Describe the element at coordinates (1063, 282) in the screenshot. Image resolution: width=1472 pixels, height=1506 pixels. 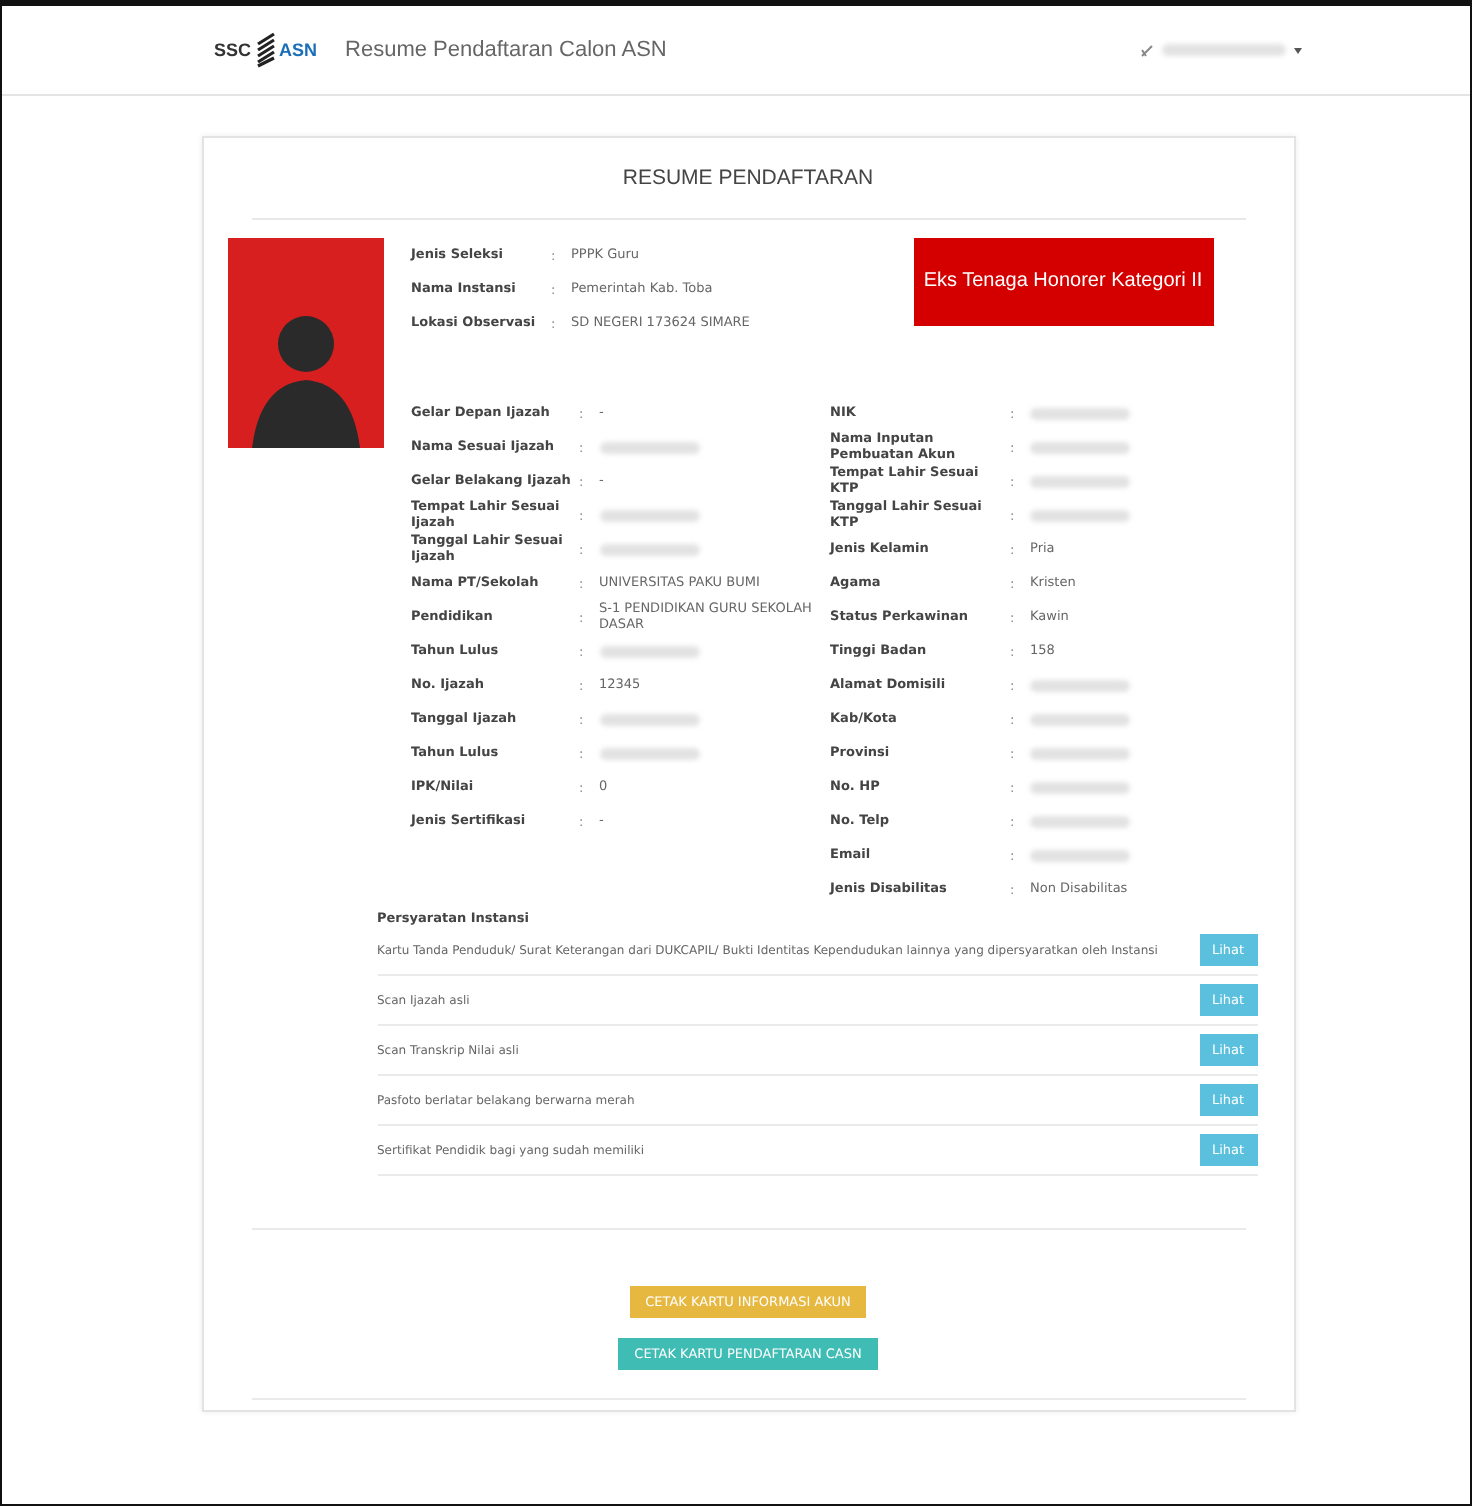
I see `category-badge: Eks Tenaga Honorer Kategori II` at that location.